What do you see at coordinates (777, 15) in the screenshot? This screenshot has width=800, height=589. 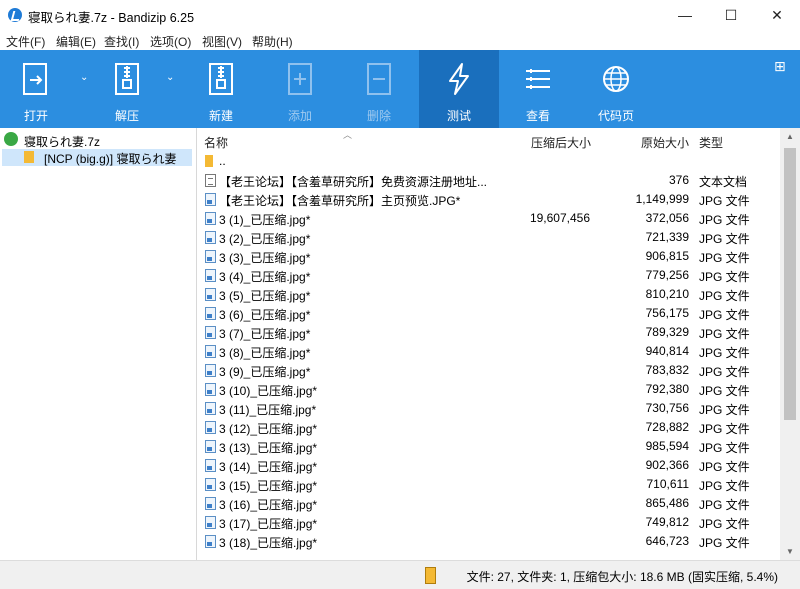 I see `close-button: ✕` at bounding box center [777, 15].